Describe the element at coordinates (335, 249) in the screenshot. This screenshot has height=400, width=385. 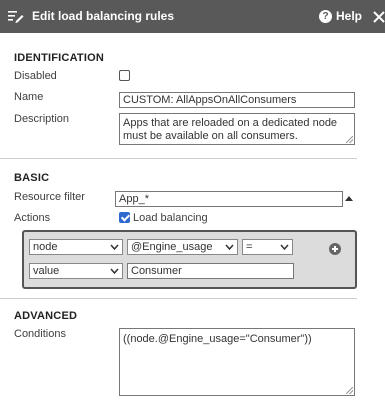
I see `add-condition-icon` at that location.